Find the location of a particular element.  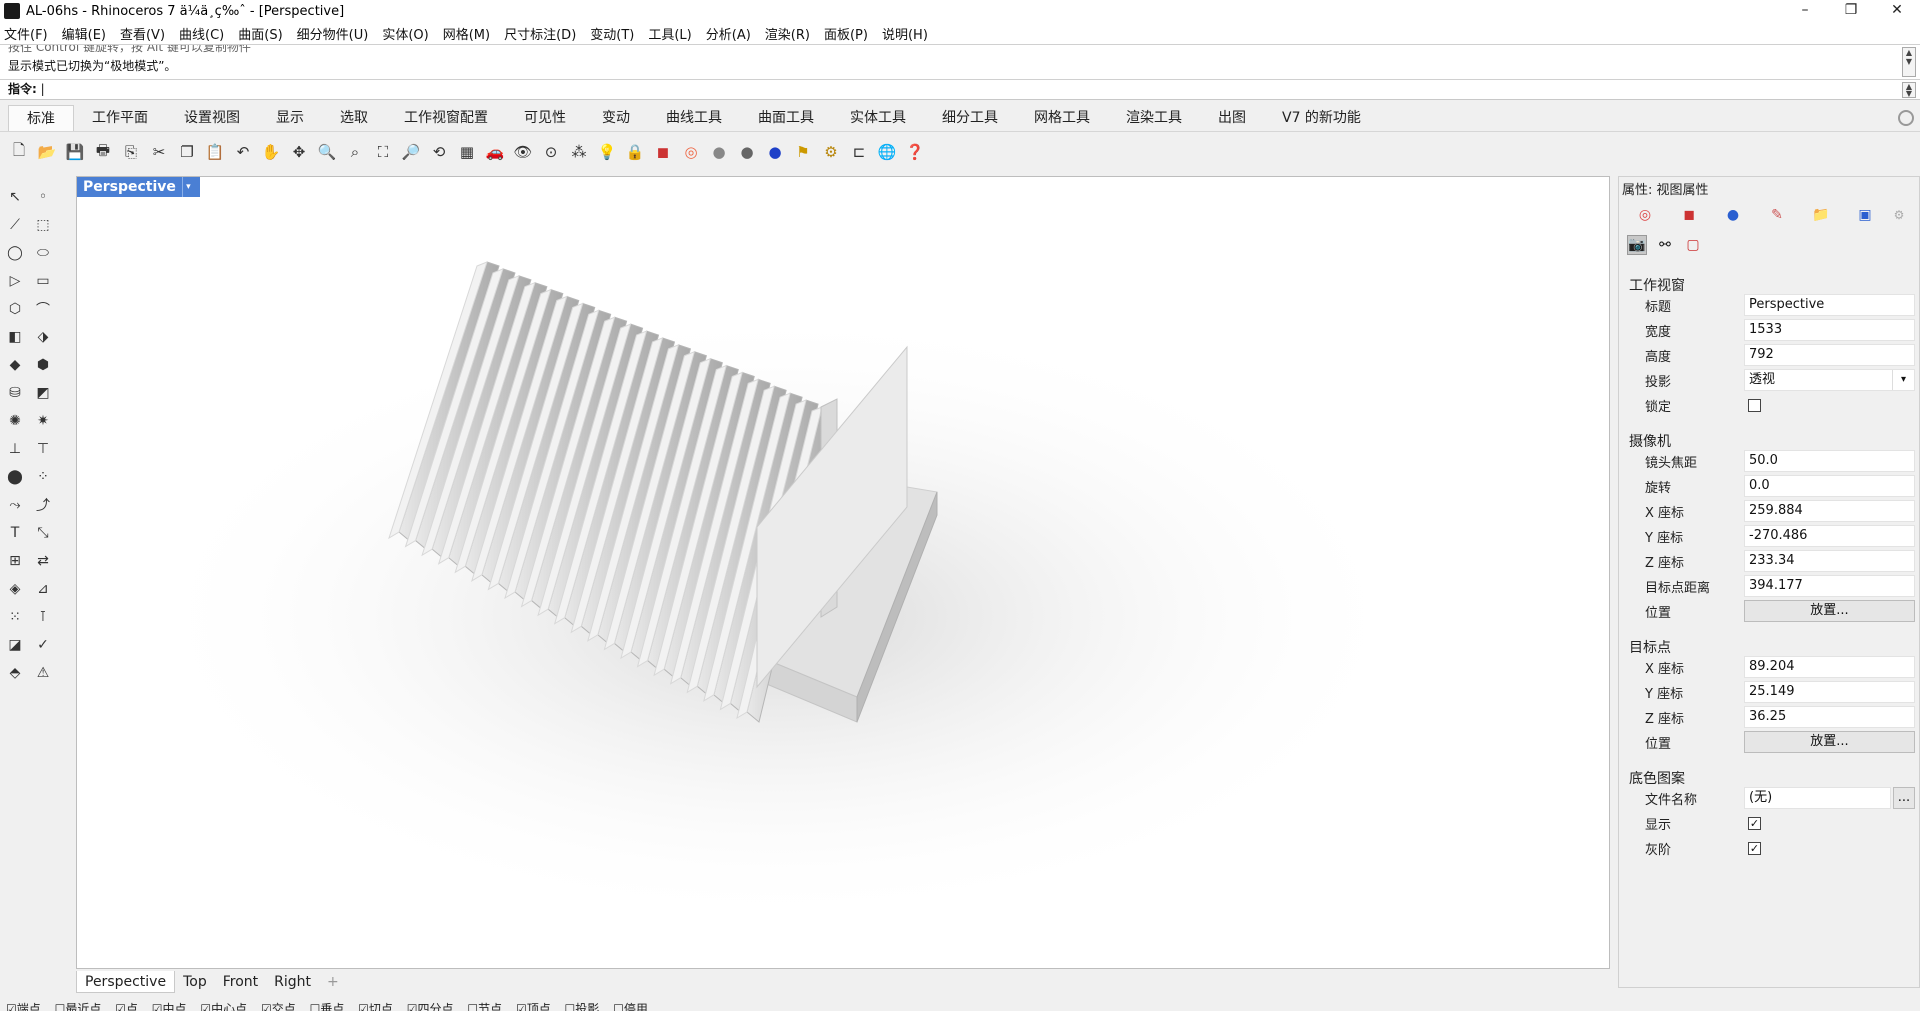

show-checkbox: ✓ is located at coordinates (1754, 823).